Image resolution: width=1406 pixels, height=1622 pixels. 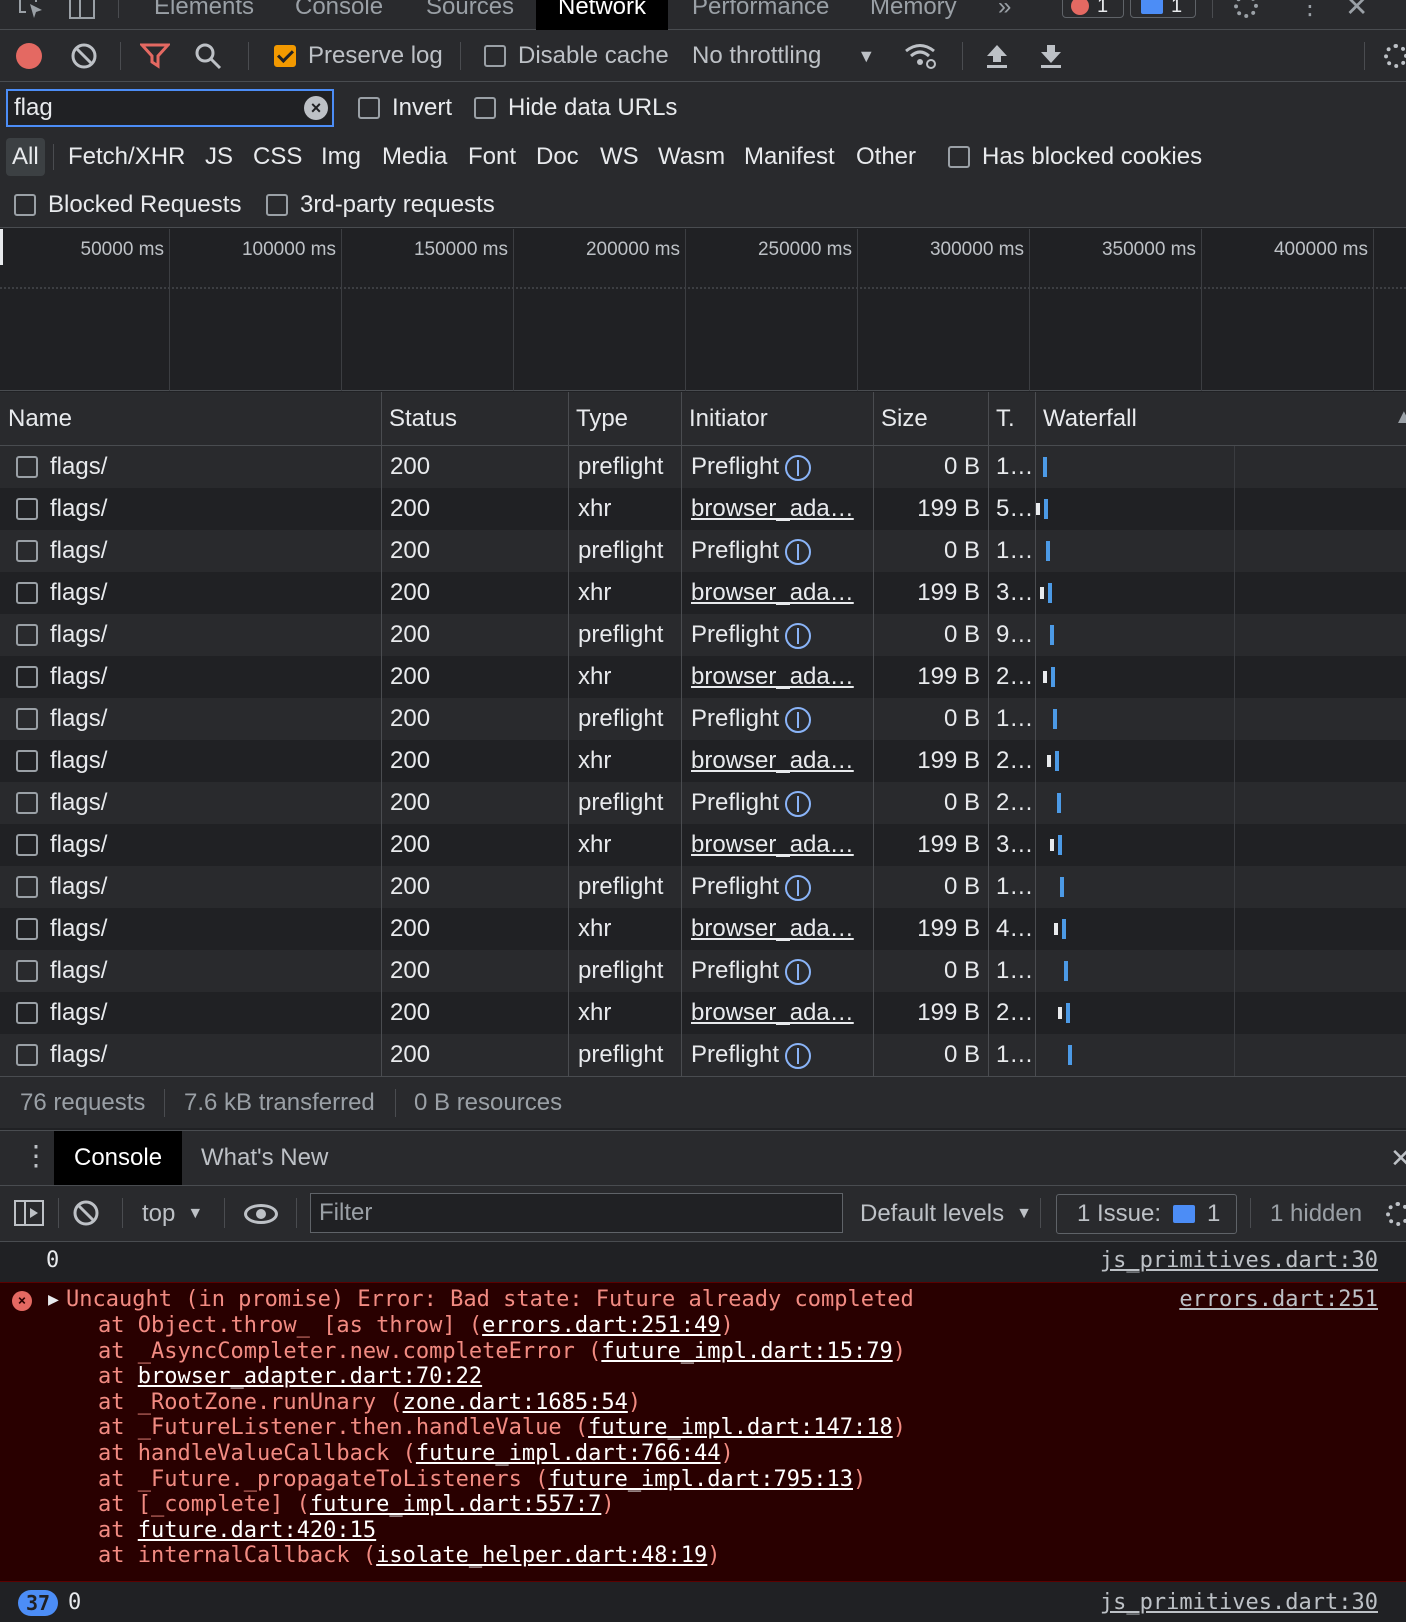 I want to click on preserve-log-check, so click(x=285, y=56).